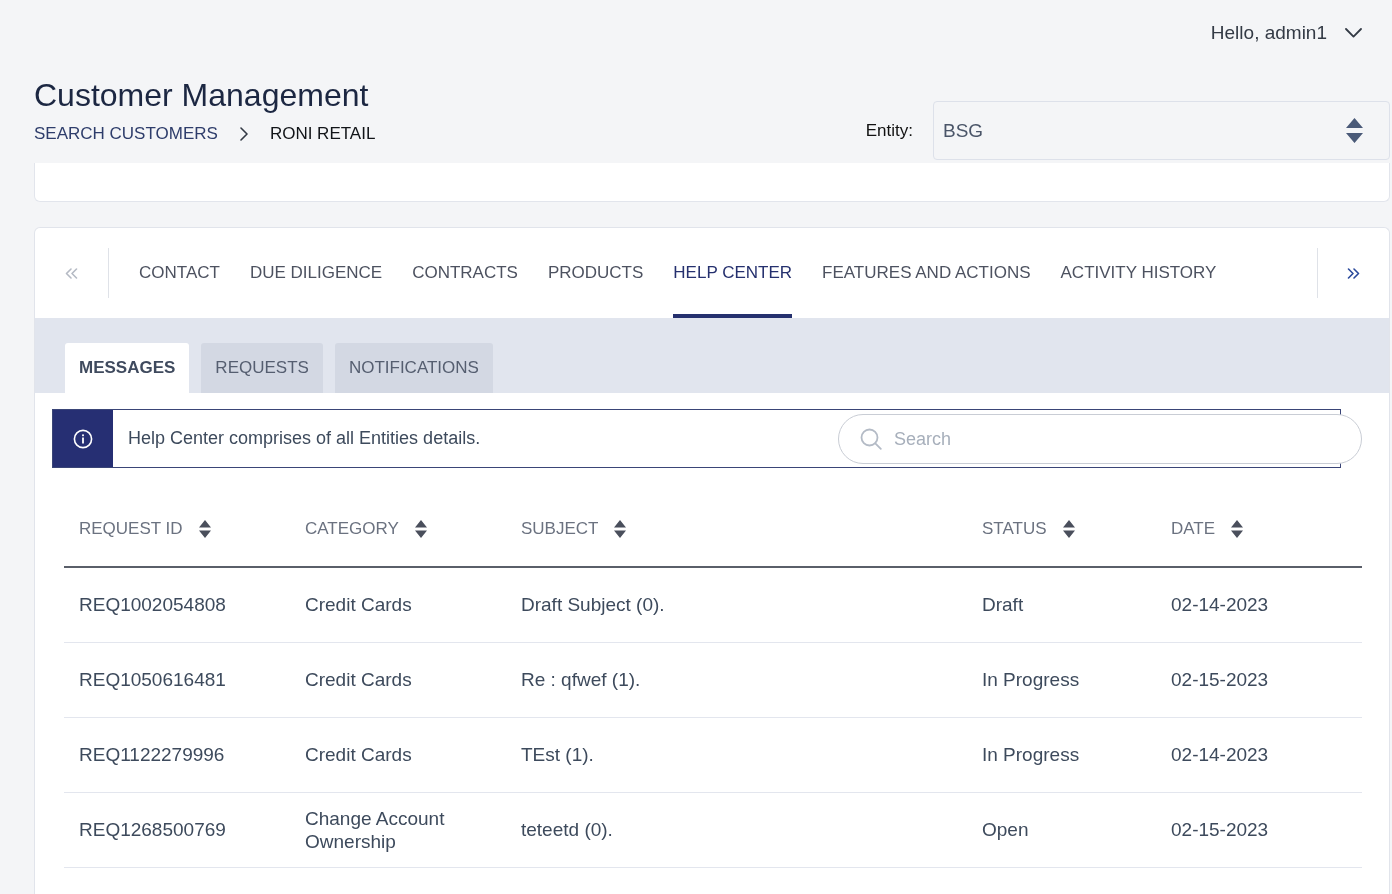 The width and height of the screenshot is (1392, 894). I want to click on table-cell: Re : qfwef (1)., so click(736, 679).